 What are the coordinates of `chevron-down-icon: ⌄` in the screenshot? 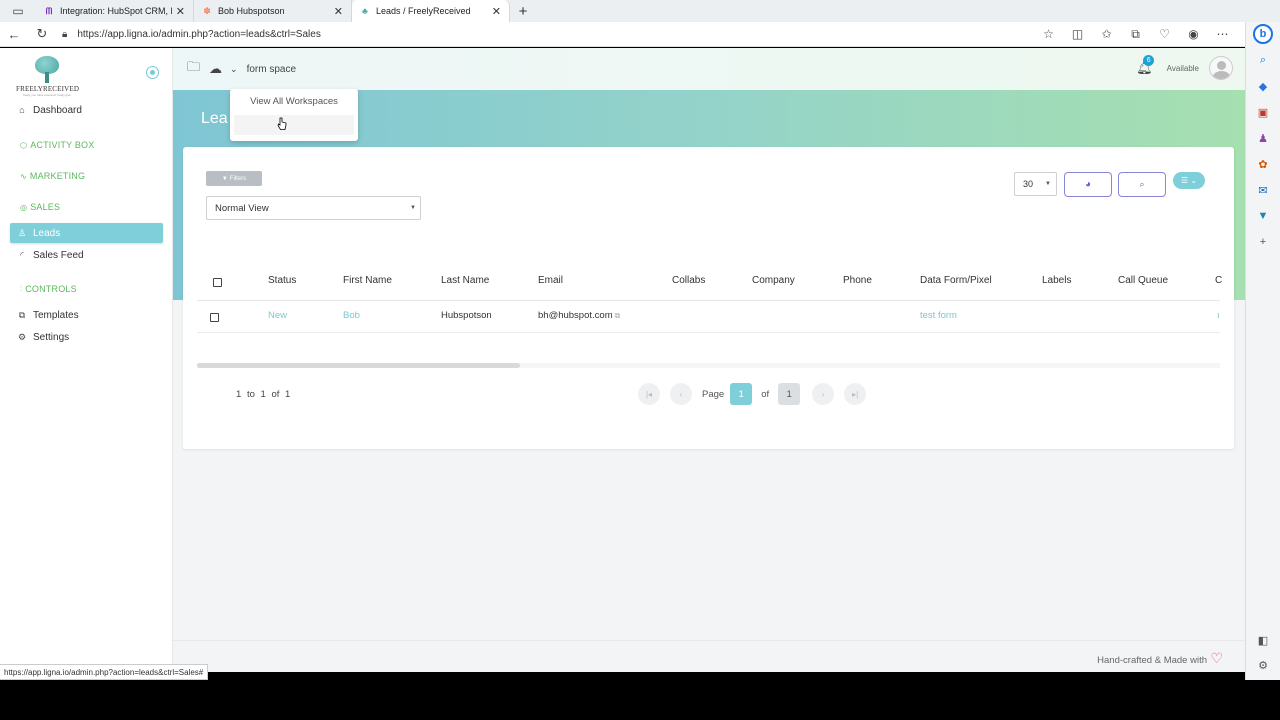 It's located at (234, 69).